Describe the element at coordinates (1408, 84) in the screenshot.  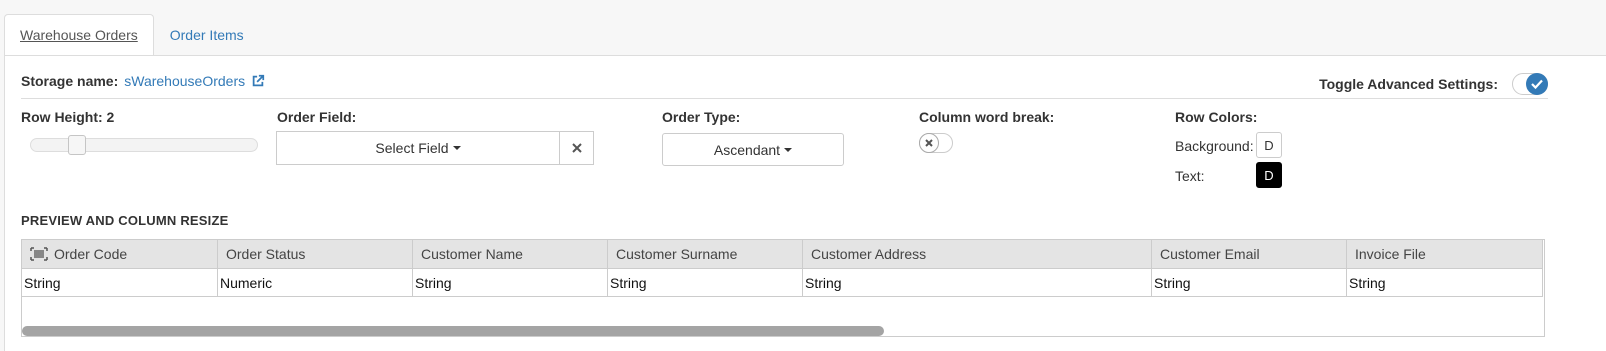
I see `advanced-settings-label: Toggle Advanced Settings:` at that location.